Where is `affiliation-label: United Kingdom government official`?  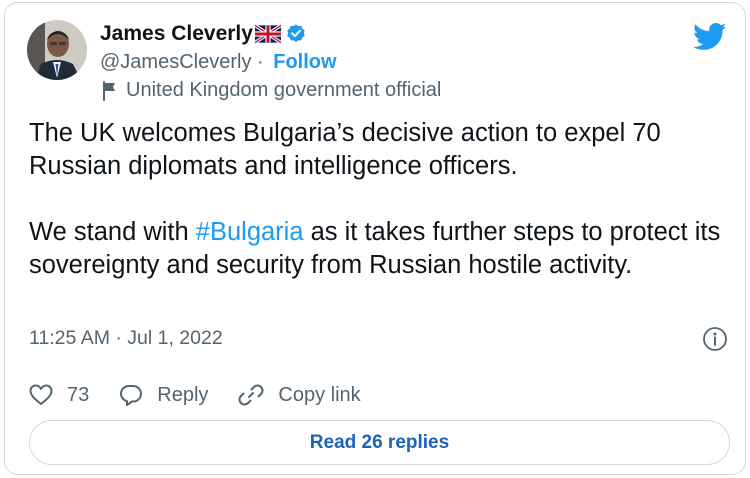 affiliation-label: United Kingdom government official is located at coordinates (270, 90).